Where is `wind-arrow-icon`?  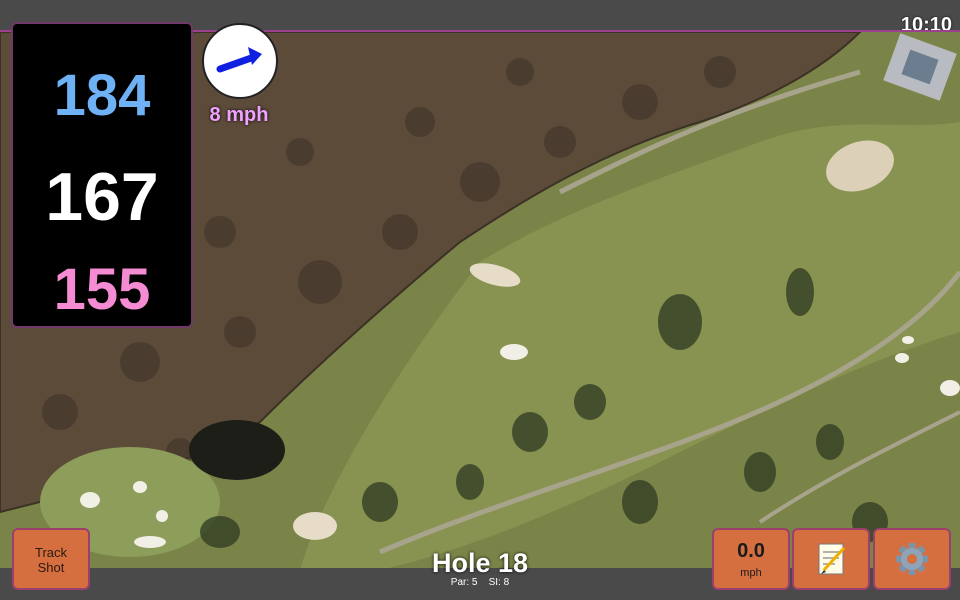
wind-arrow-icon is located at coordinates (239, 60).